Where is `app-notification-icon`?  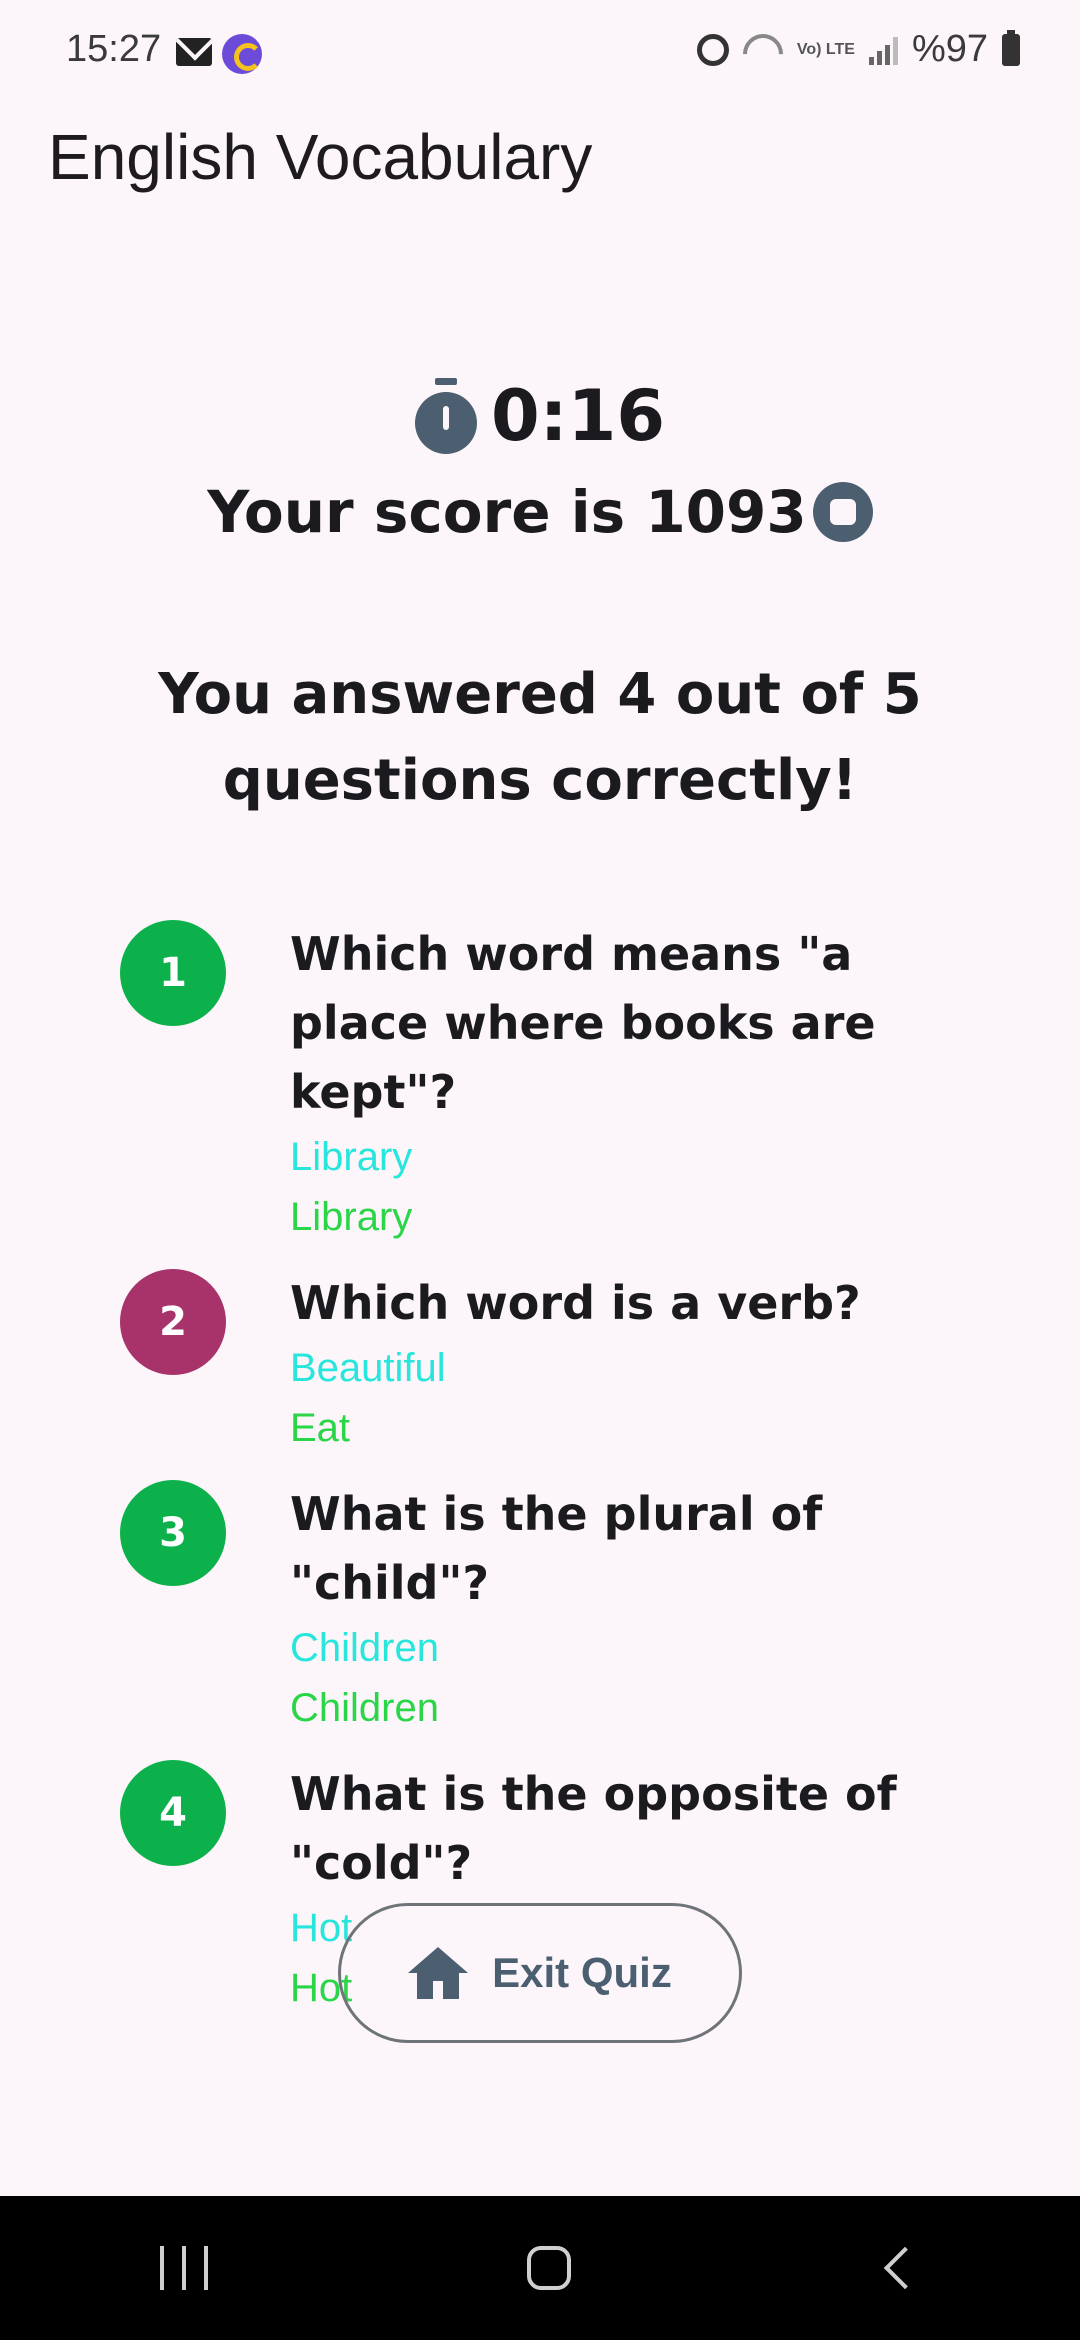
app-notification-icon is located at coordinates (242, 54).